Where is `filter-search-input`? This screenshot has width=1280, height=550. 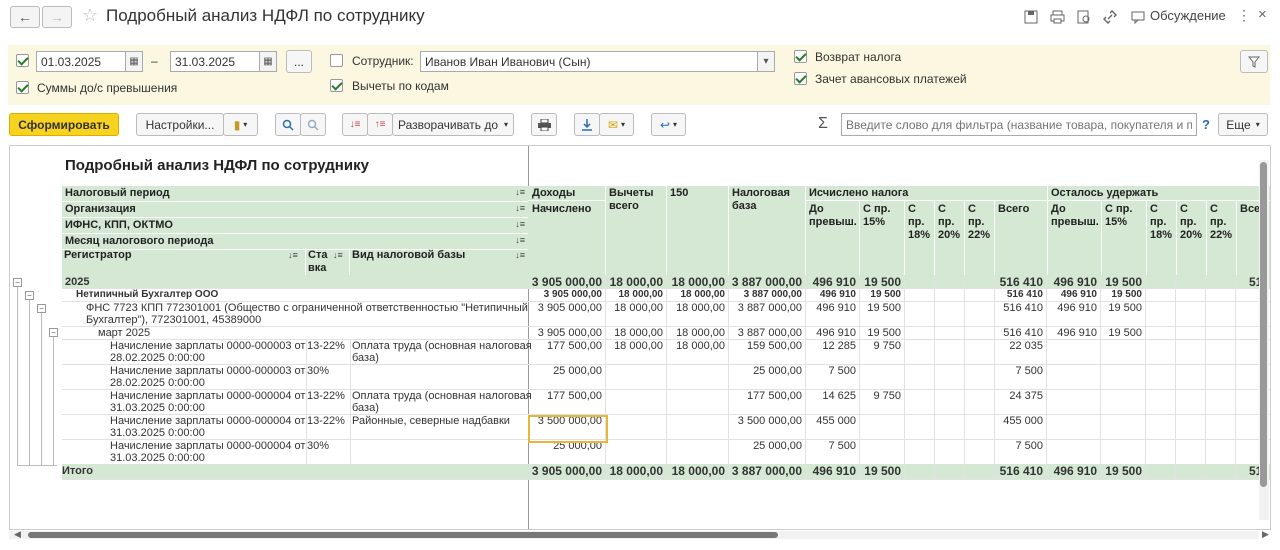
filter-search-input is located at coordinates (1019, 124).